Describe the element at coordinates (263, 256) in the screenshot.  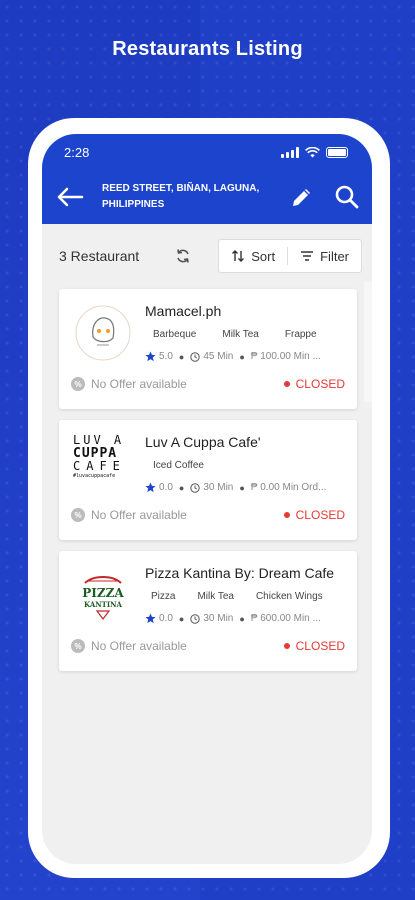
I see `sort-label: Sort` at that location.